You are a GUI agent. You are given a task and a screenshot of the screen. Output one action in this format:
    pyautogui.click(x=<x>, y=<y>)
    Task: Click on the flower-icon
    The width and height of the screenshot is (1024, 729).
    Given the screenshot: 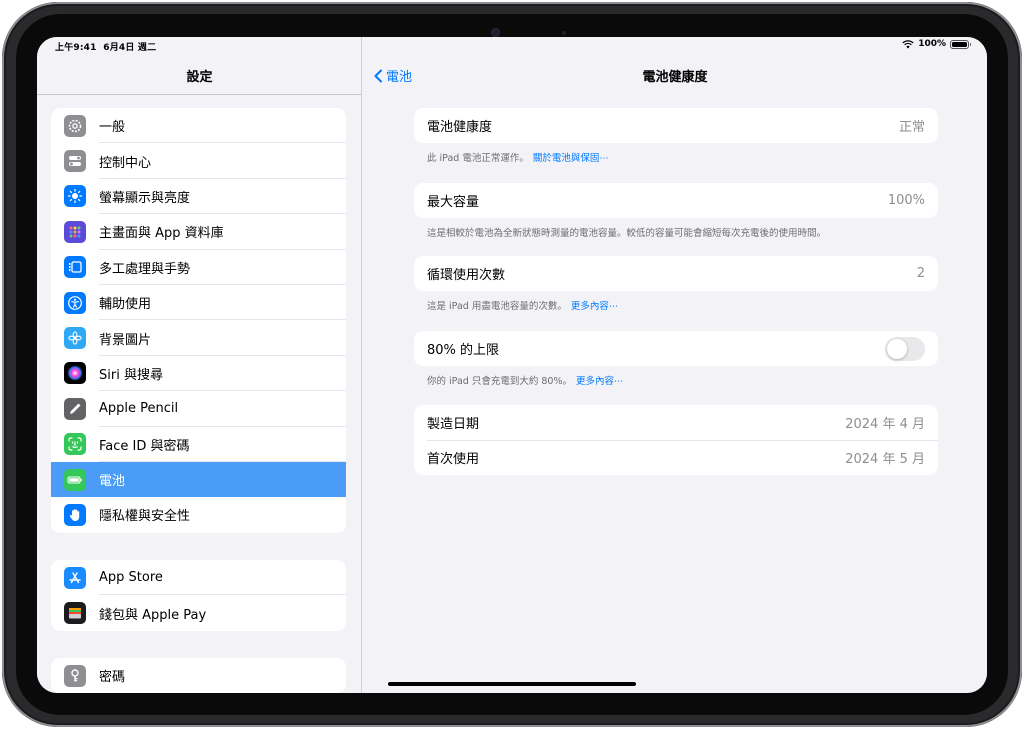 What is the action you would take?
    pyautogui.click(x=75, y=338)
    